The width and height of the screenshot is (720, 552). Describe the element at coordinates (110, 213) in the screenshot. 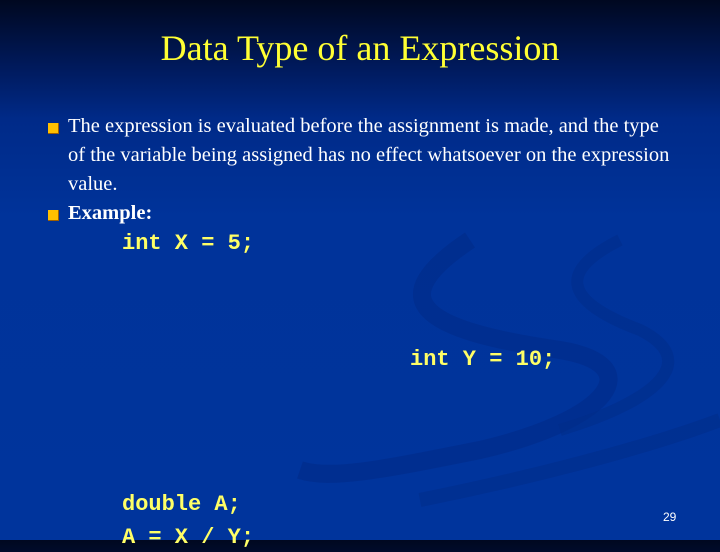

I see `bullet-text: Example:` at that location.